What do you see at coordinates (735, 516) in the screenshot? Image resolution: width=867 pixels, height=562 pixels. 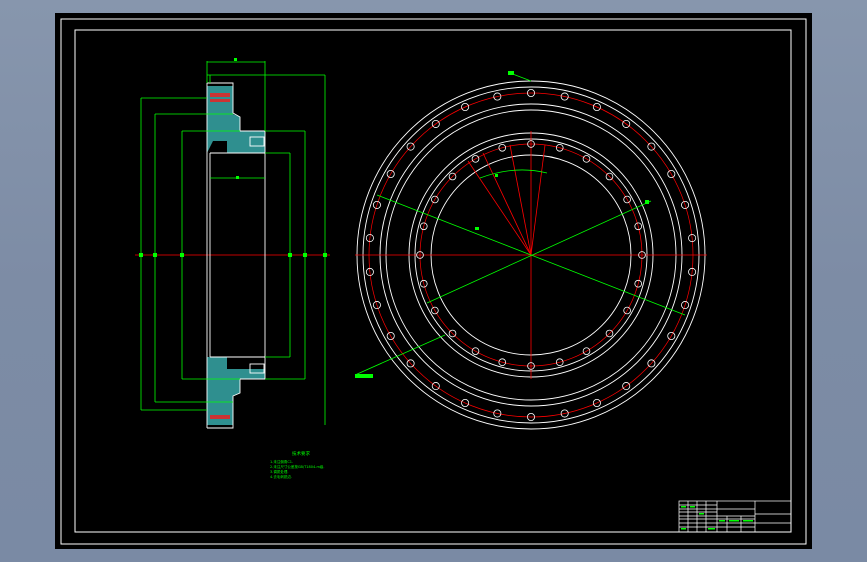 I see `title-block` at bounding box center [735, 516].